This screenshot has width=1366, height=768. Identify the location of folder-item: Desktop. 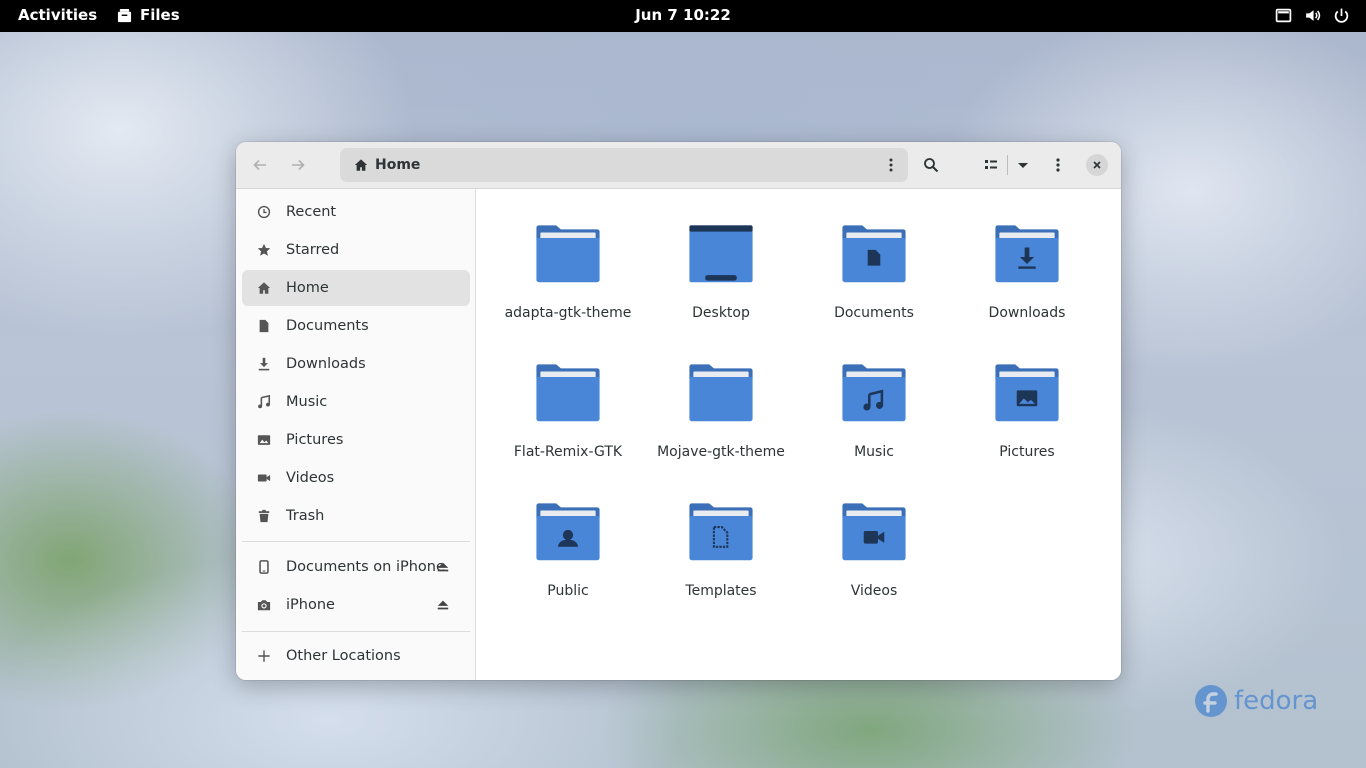
(721, 256).